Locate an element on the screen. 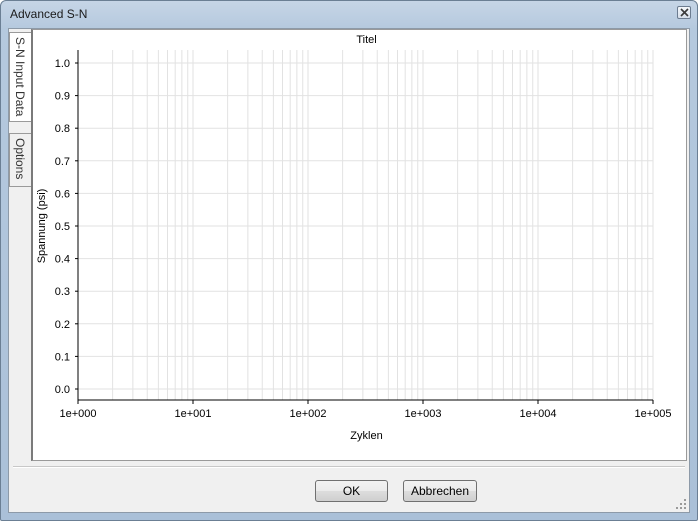  x-tick-label: 1e+003 is located at coordinates (422, 414).